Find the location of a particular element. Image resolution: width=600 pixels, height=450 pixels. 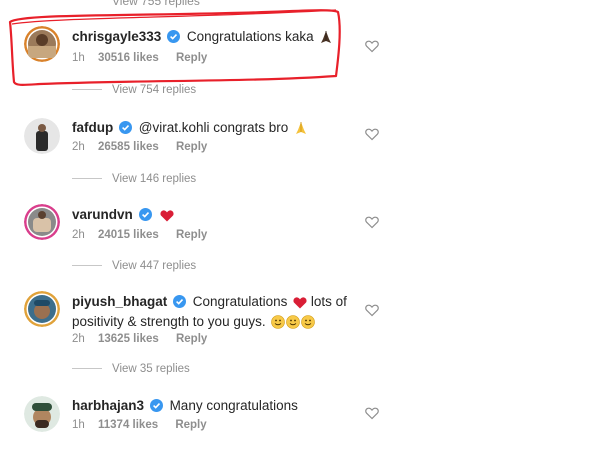

view-replies-link: View 447 replies is located at coordinates (134, 266).